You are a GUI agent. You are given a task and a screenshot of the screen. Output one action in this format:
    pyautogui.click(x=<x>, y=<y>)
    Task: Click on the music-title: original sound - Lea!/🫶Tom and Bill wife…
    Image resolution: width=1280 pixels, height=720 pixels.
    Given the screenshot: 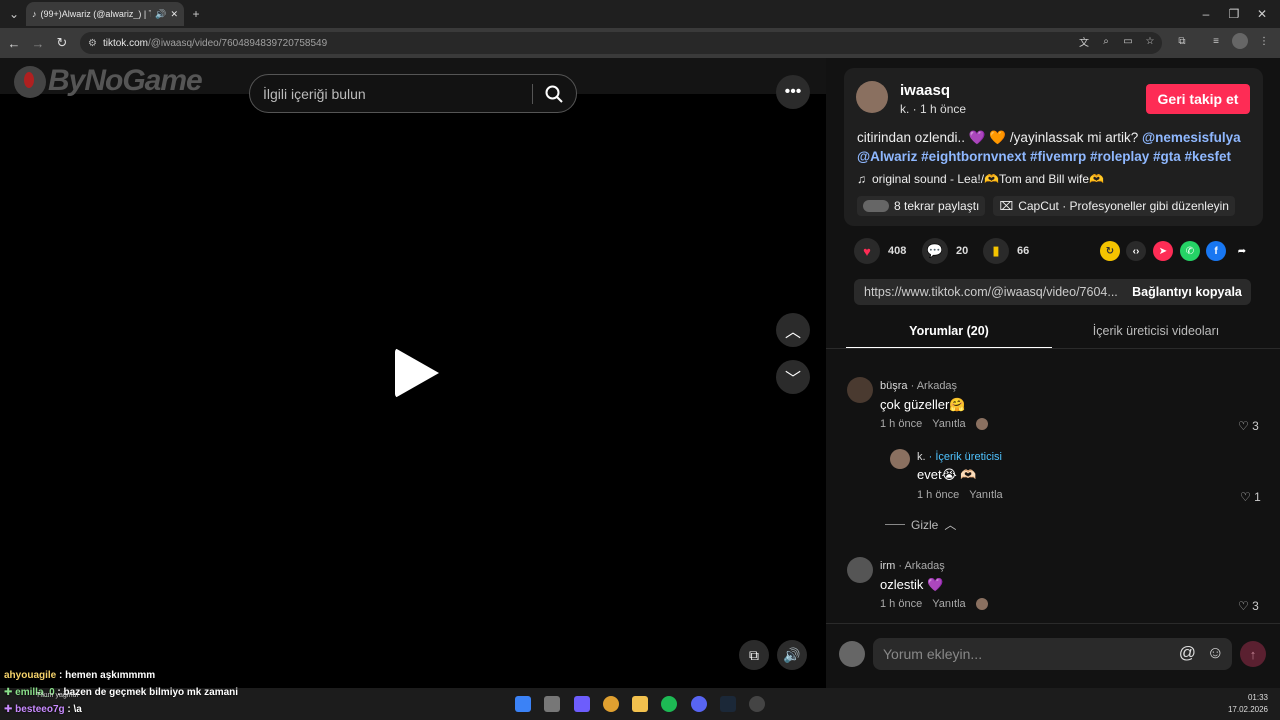 What is the action you would take?
    pyautogui.click(x=988, y=179)
    